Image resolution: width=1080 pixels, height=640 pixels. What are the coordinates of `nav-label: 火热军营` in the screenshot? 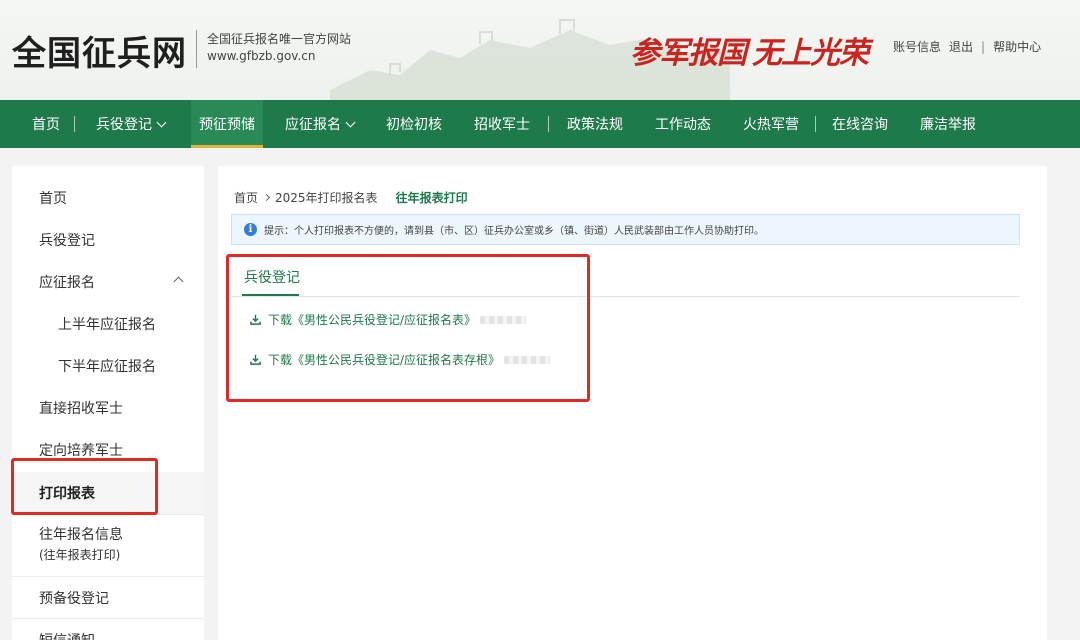 It's located at (771, 125).